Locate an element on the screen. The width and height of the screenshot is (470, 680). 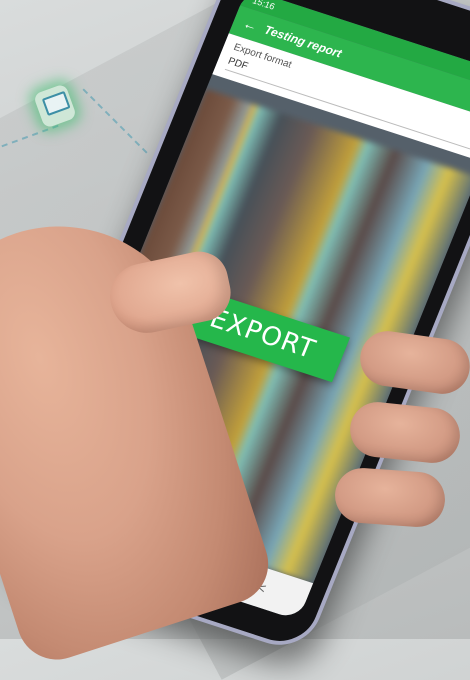
finger is located at coordinates (390, 497).